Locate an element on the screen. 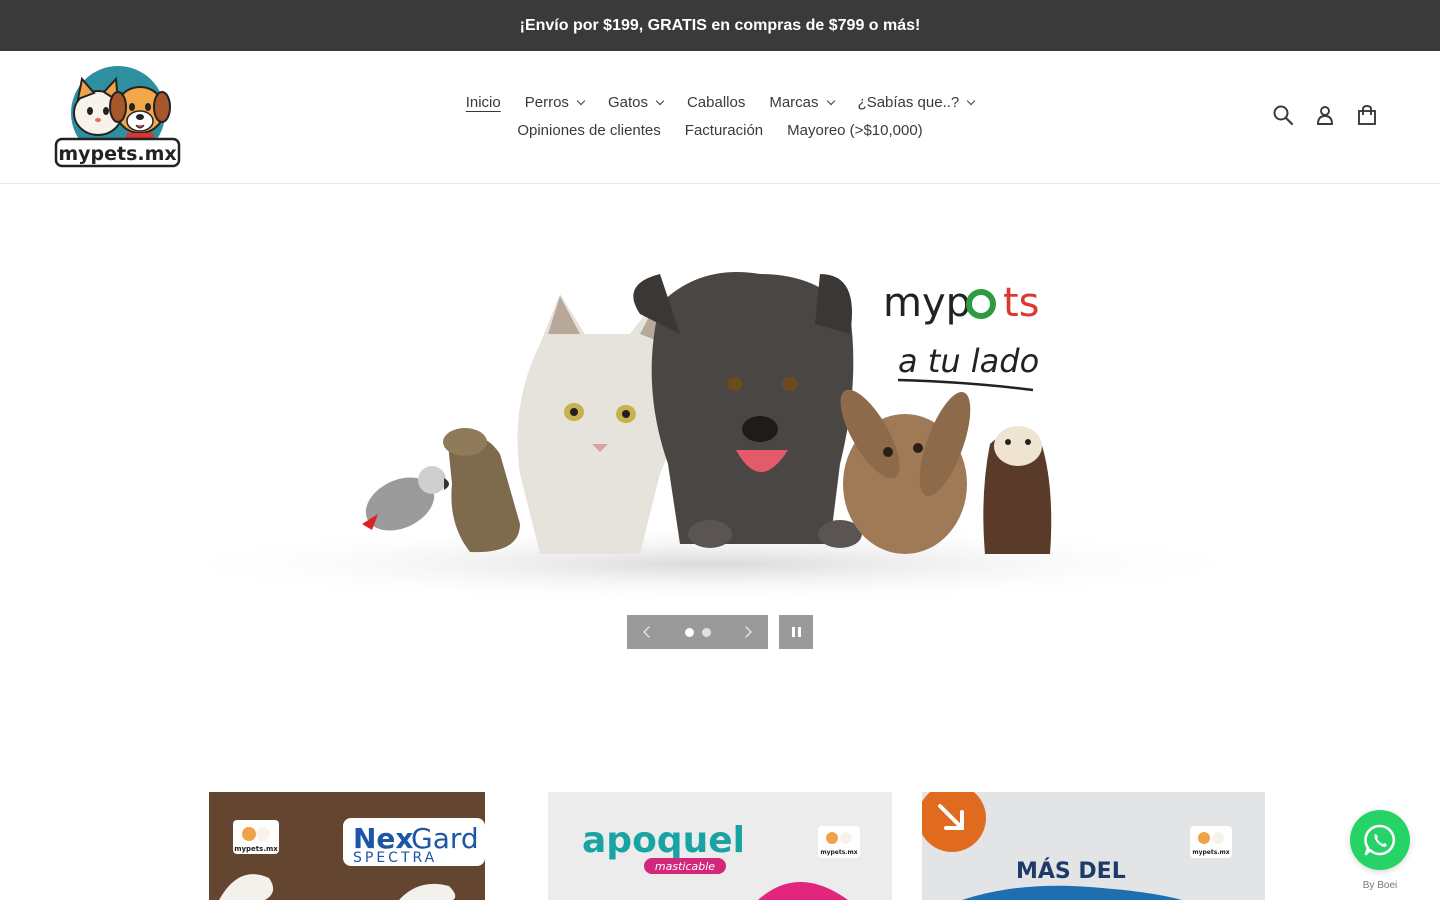 This screenshot has height=900, width=1440. tile-brand-apoquel: apoquel is located at coordinates (663, 840).